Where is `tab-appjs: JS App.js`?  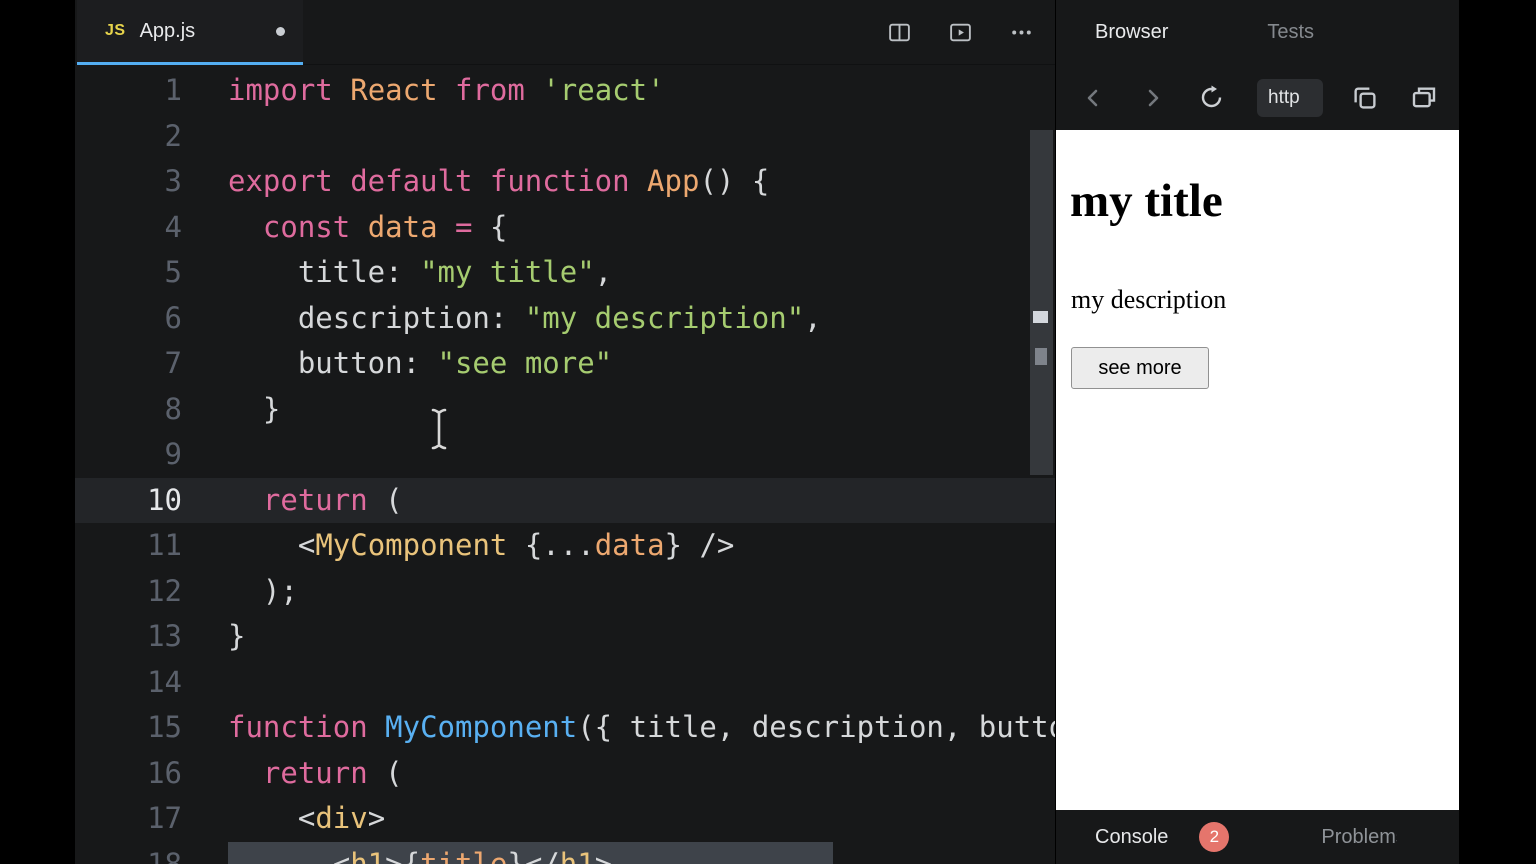
tab-appjs: JS App.js is located at coordinates (190, 32).